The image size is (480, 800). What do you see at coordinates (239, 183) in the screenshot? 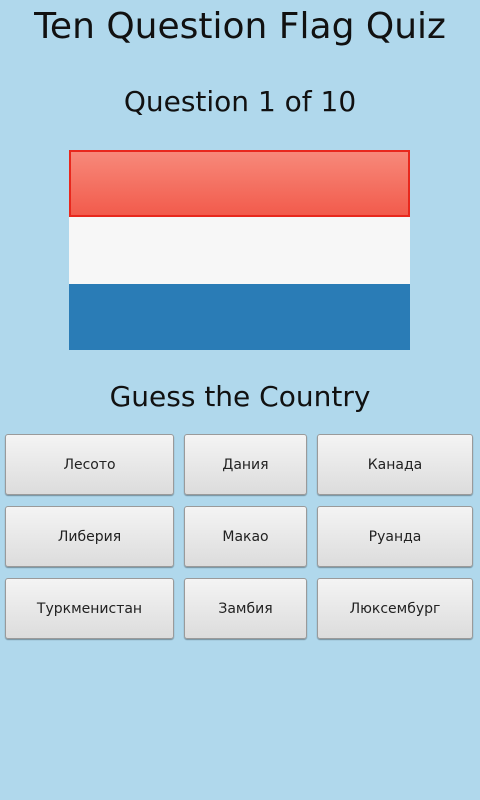
I see `flag-stripe-red` at bounding box center [239, 183].